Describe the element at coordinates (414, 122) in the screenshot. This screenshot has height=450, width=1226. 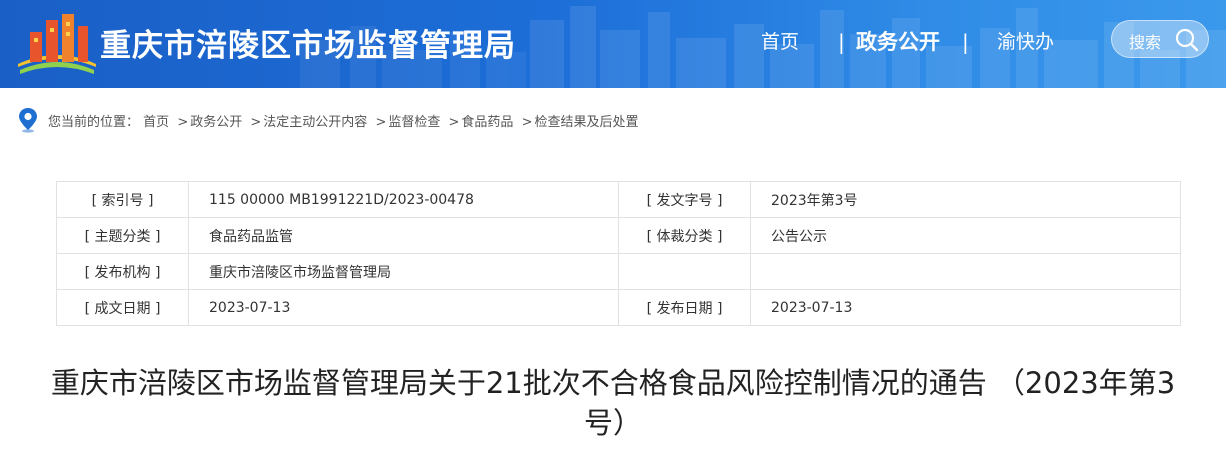
I see `breadcrumb-supervision-inspection: 监督检查` at that location.